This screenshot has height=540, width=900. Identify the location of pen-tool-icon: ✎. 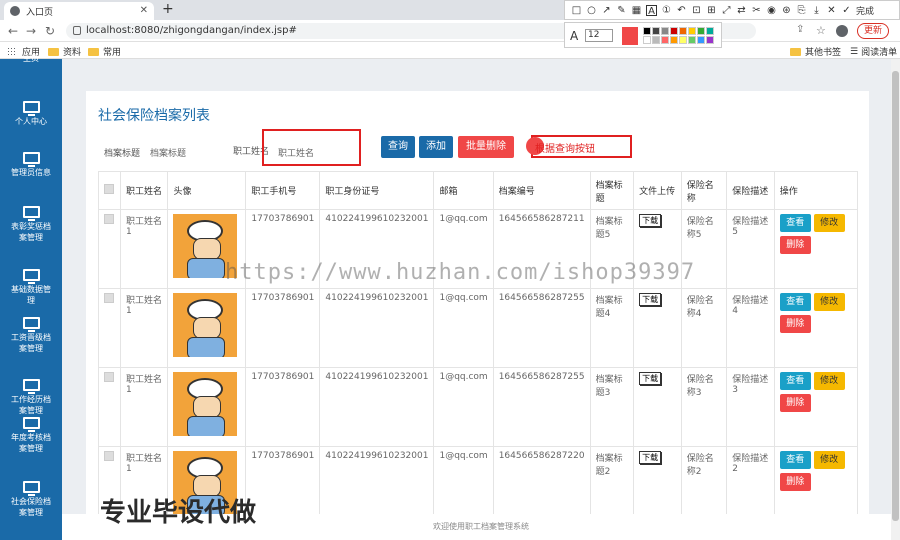
(621, 10).